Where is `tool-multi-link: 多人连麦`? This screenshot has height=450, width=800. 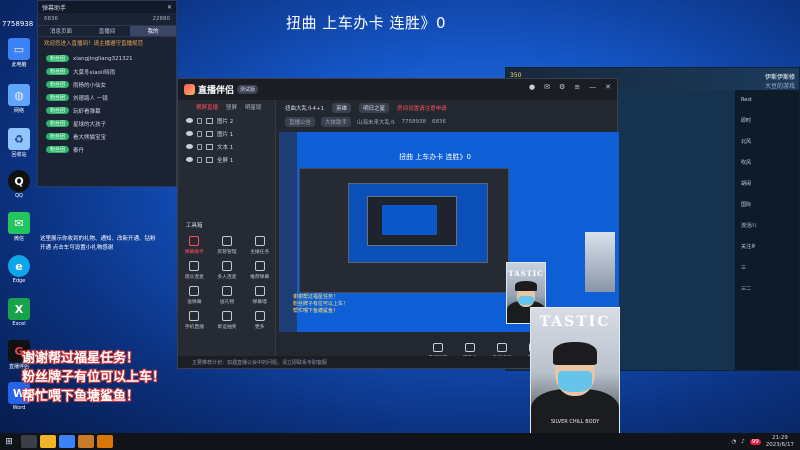
tool-multi-link: 多人连麦 is located at coordinates (227, 270).